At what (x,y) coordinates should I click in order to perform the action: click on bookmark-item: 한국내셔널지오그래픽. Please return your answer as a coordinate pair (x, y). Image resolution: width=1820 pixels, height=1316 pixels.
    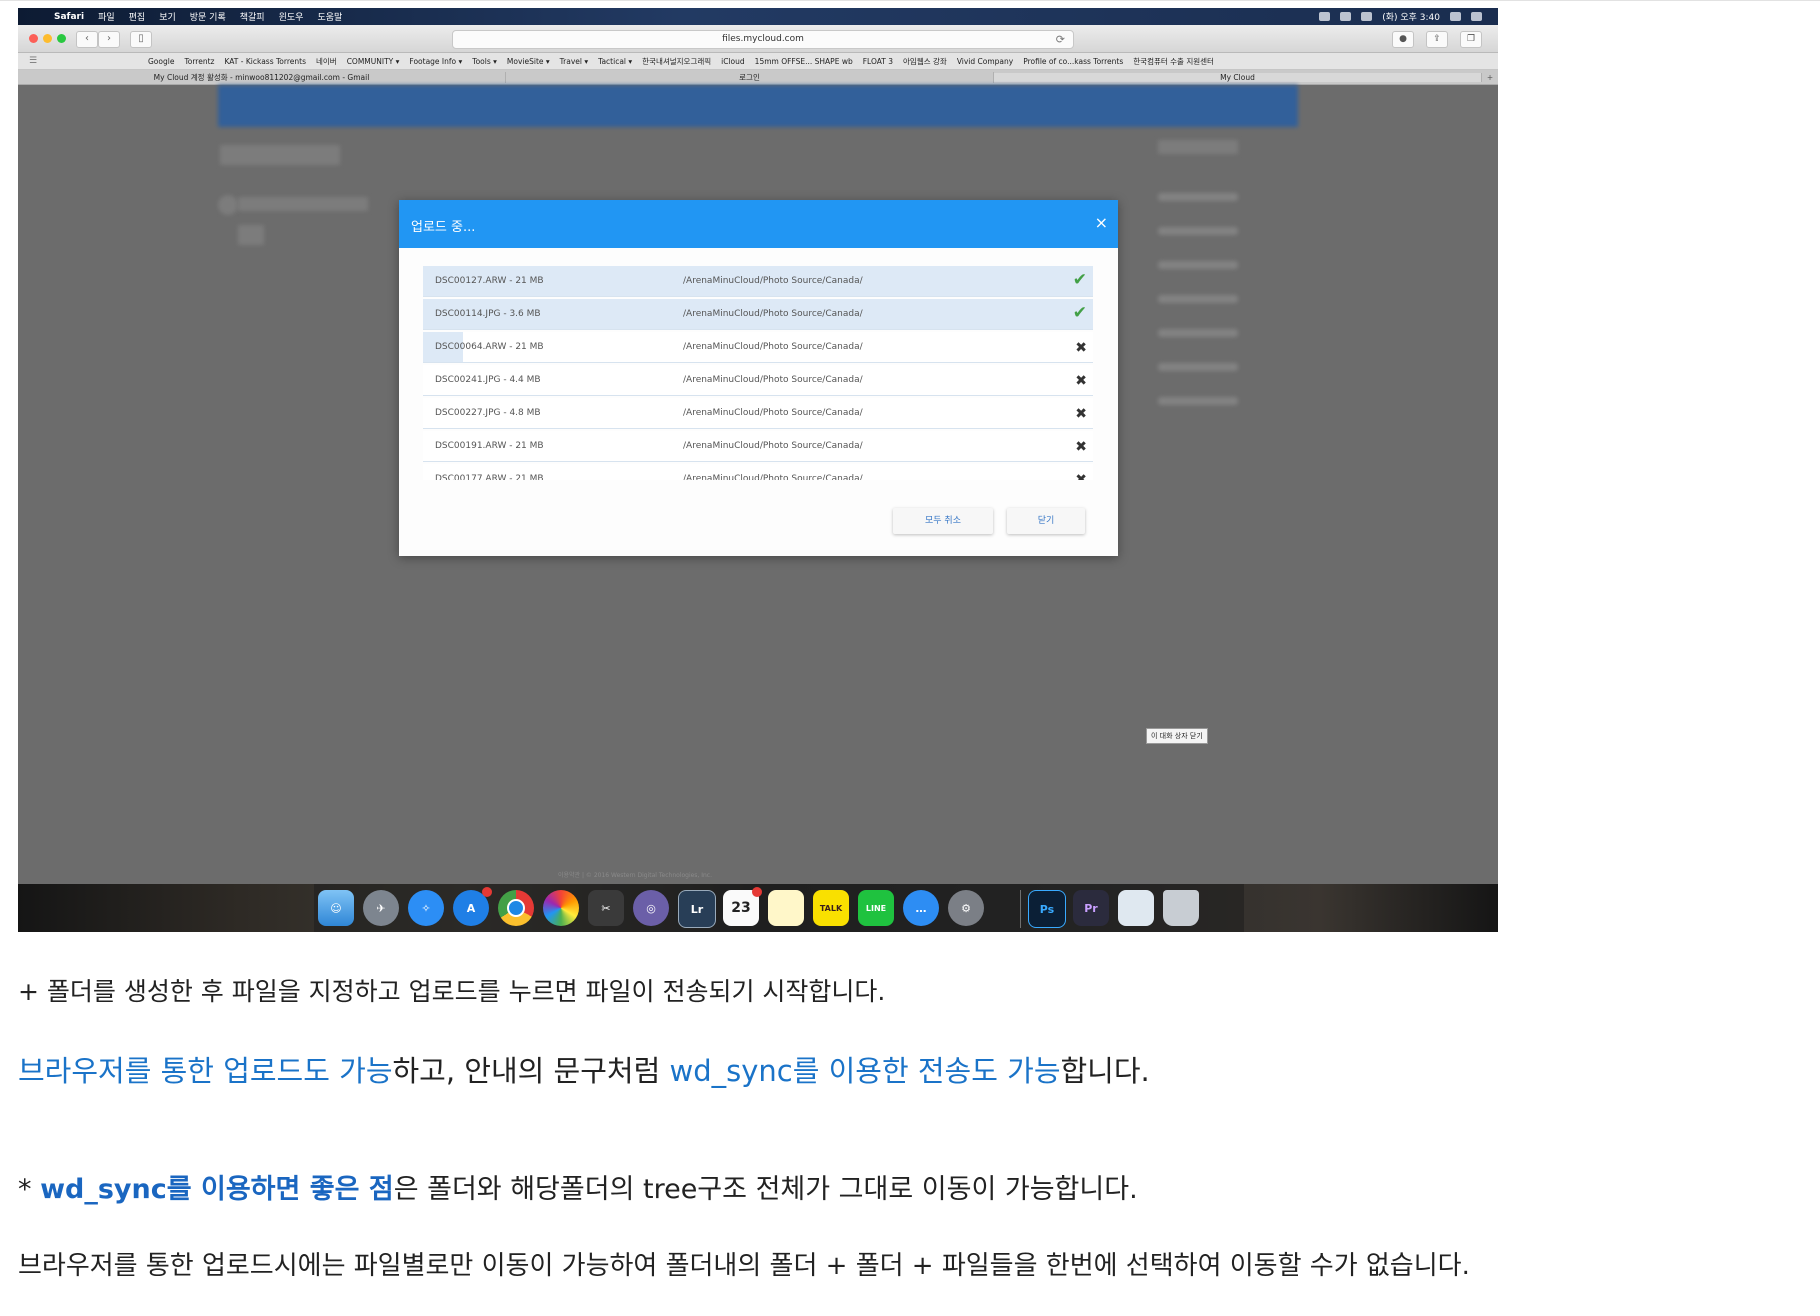
    Looking at the image, I should click on (676, 61).